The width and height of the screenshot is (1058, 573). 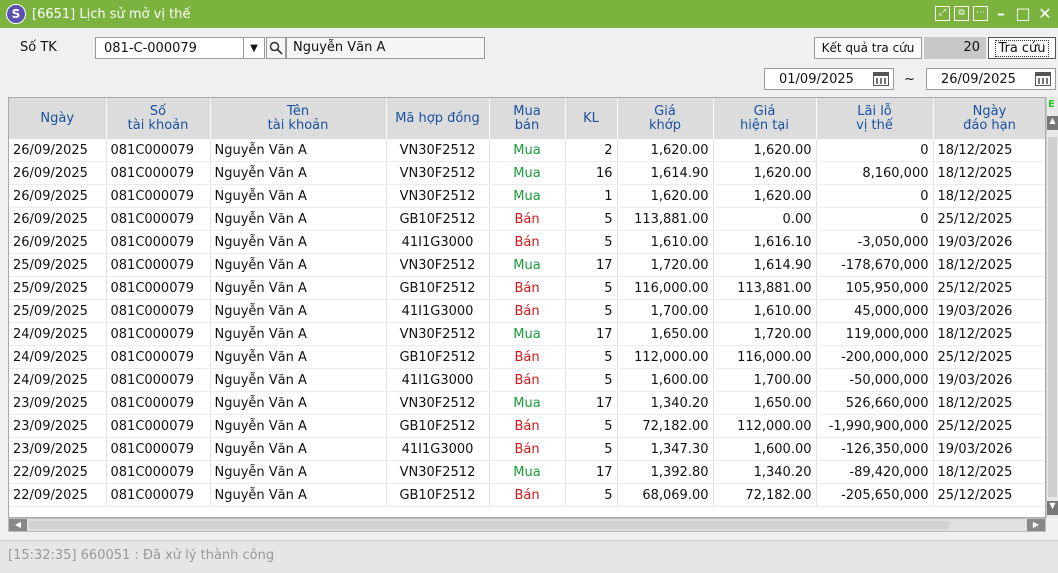 What do you see at coordinates (385, 48) in the screenshot?
I see `account-name-field: Nguyễn Văn A` at bounding box center [385, 48].